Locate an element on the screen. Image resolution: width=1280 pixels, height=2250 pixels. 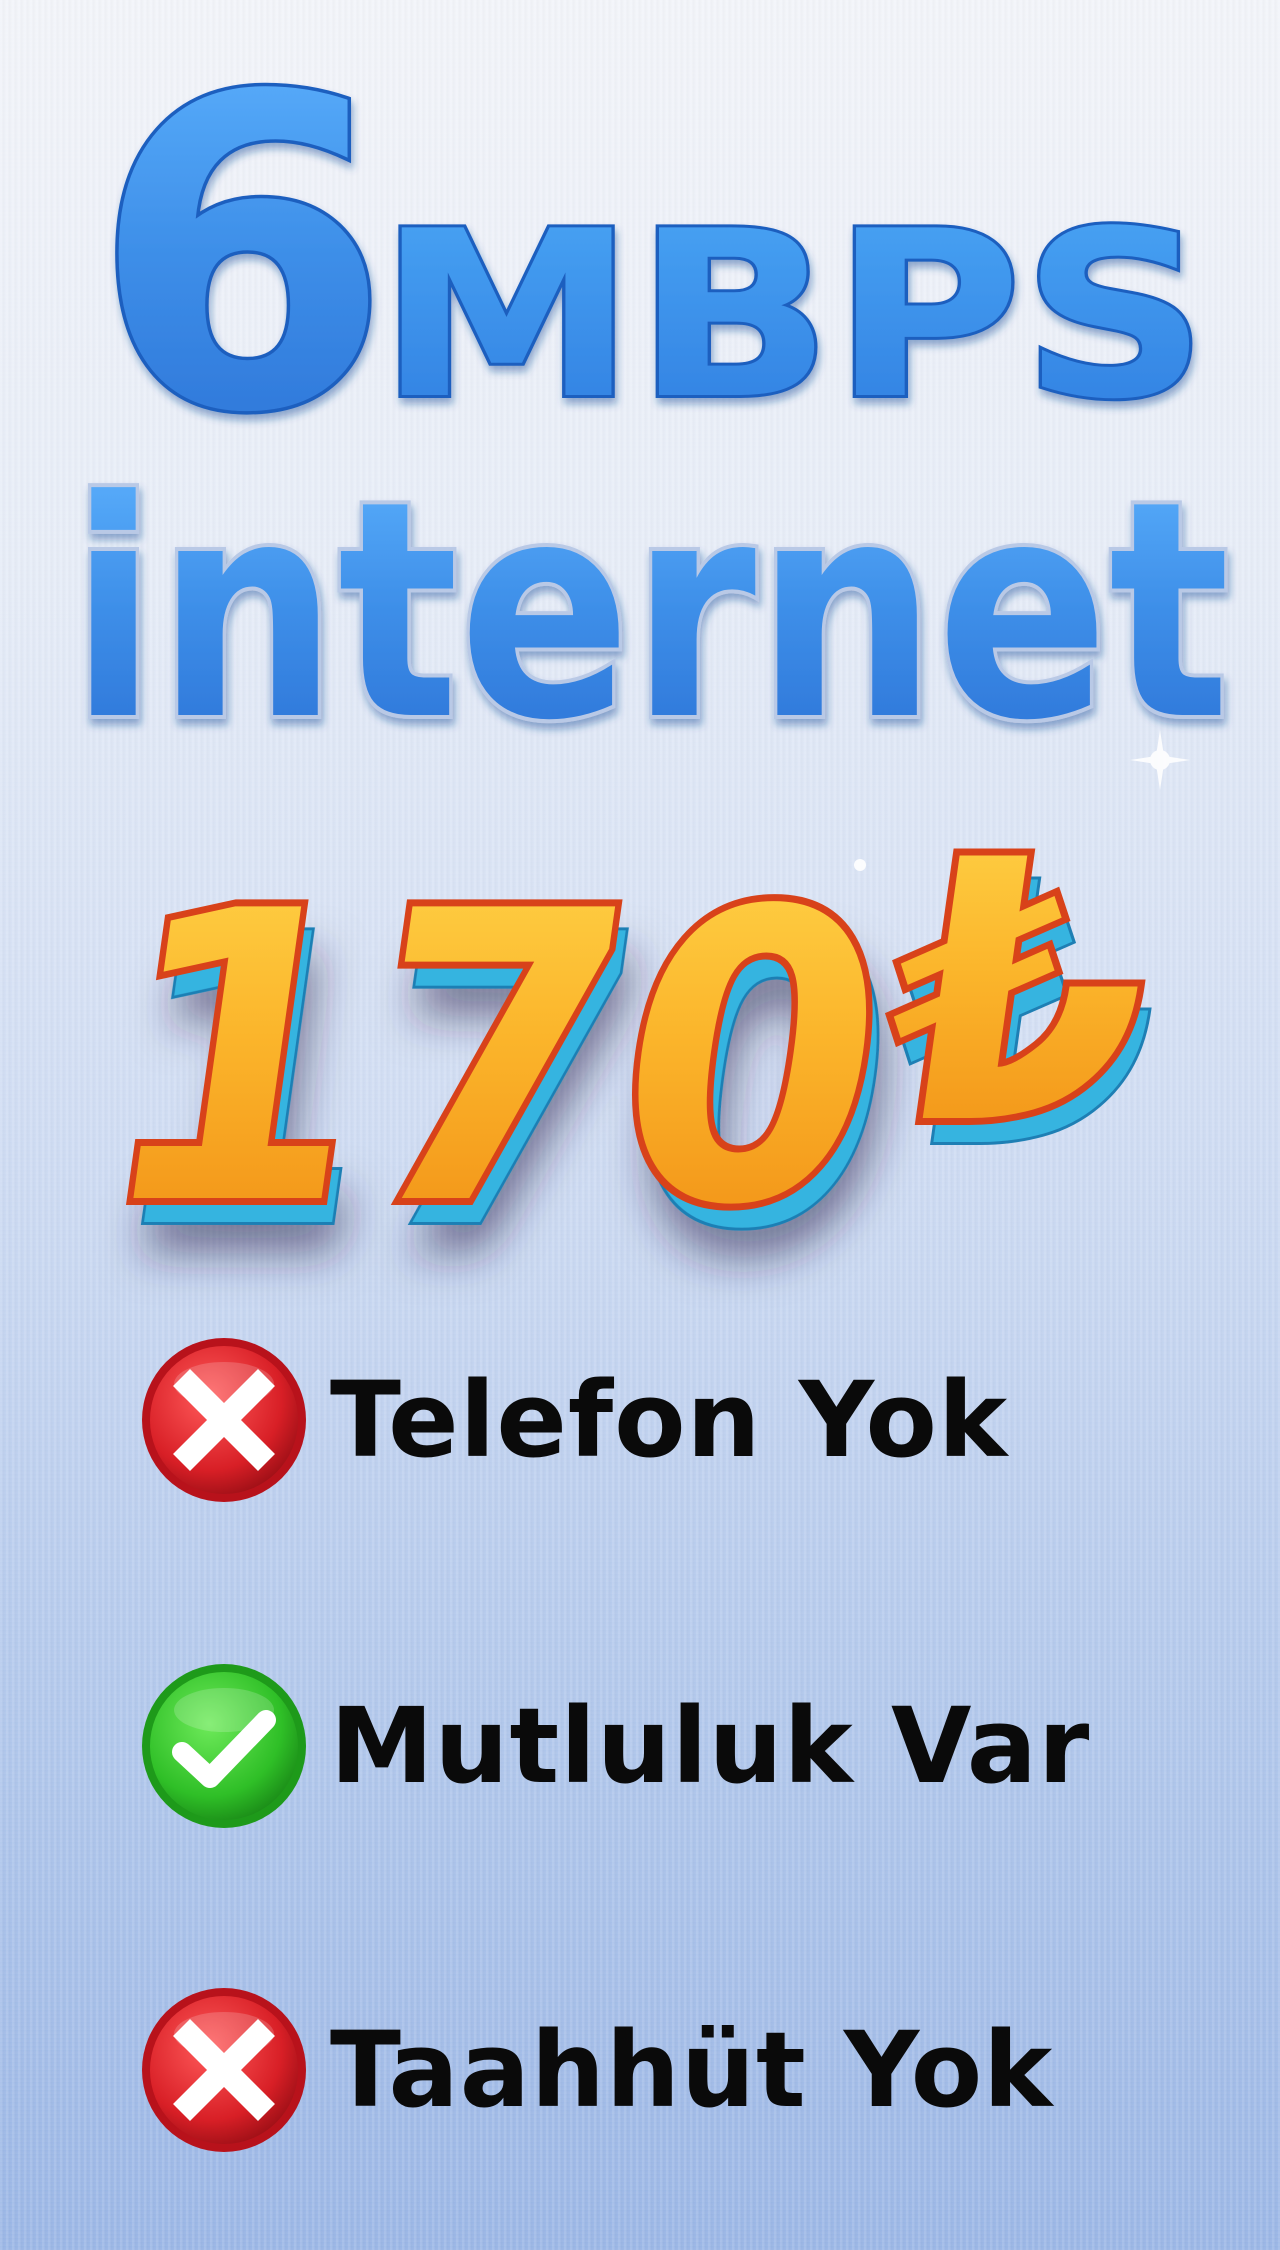
feature-mutluluk: Mutluluk Var is located at coordinates (688, 1746).